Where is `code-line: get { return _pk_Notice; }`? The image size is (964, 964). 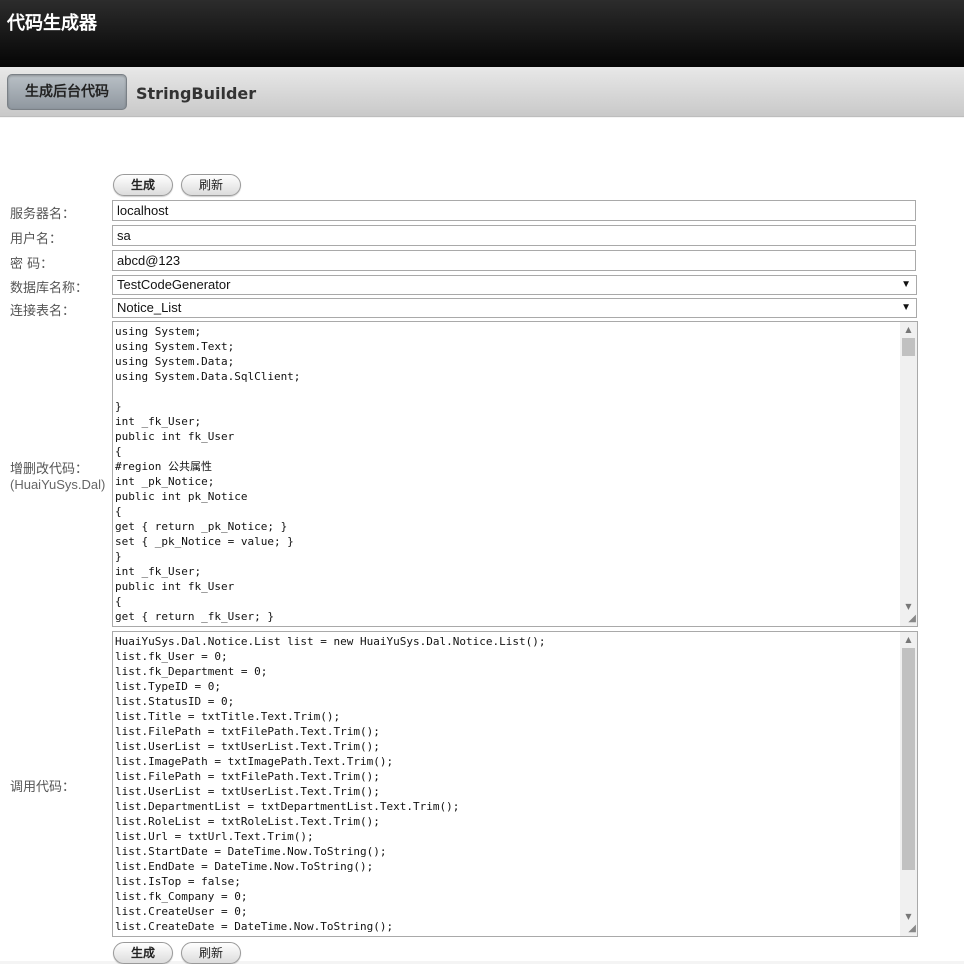
code-line: get { return _pk_Notice; } is located at coordinates (201, 526).